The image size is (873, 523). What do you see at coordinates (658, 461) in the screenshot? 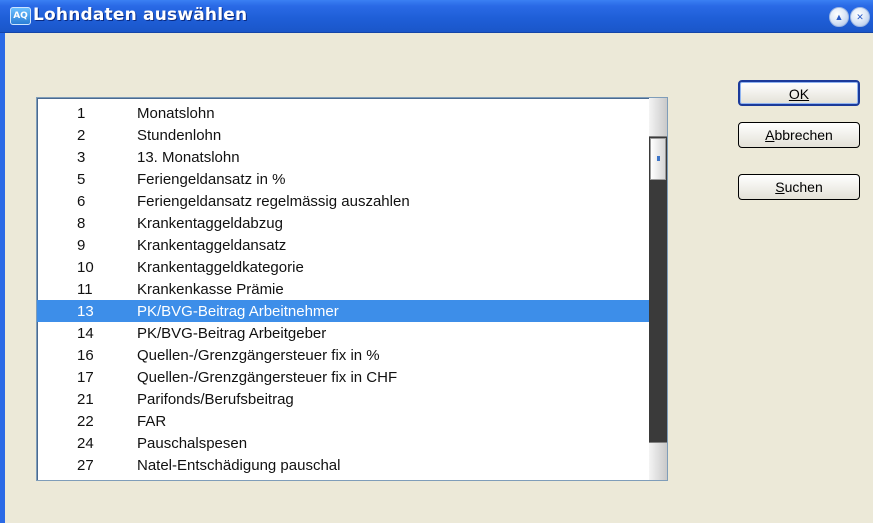
I see `scroll-down-button` at bounding box center [658, 461].